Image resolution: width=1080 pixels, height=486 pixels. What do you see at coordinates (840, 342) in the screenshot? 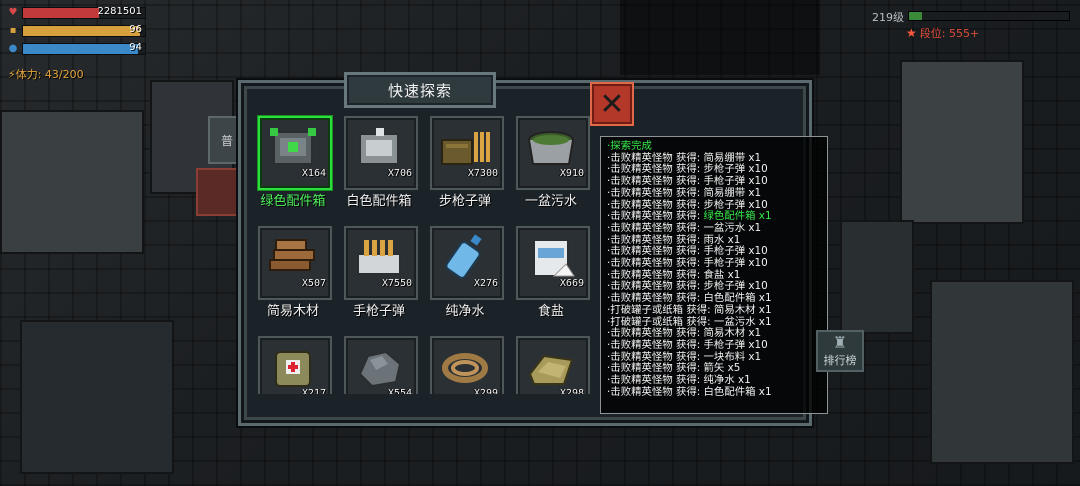
I see `trophy-icon: ♜` at bounding box center [840, 342].